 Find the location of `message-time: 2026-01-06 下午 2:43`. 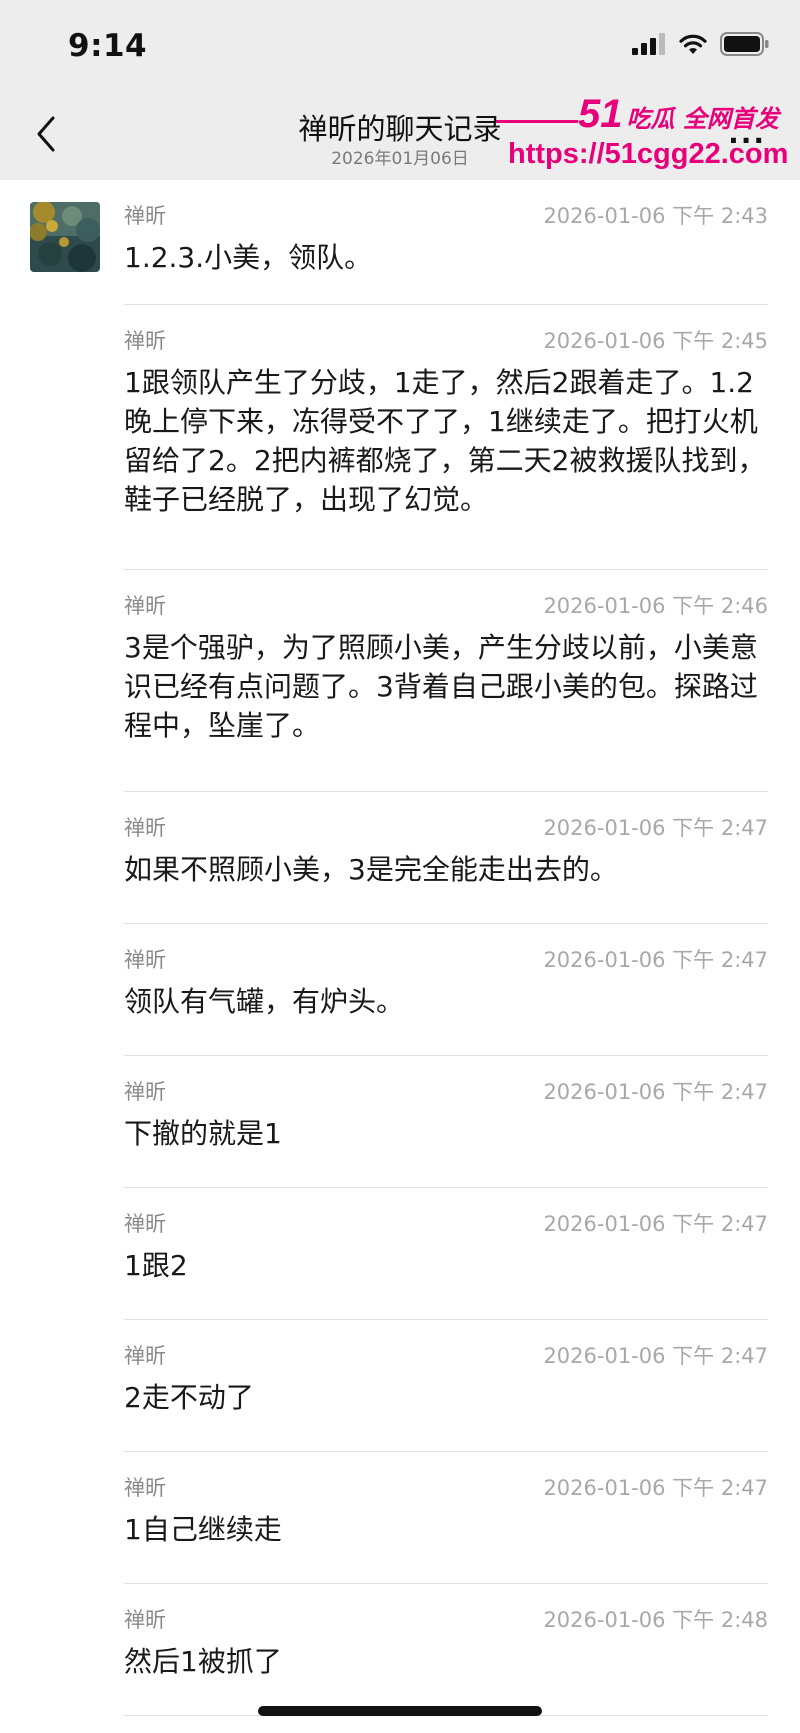

message-time: 2026-01-06 下午 2:43 is located at coordinates (655, 216).